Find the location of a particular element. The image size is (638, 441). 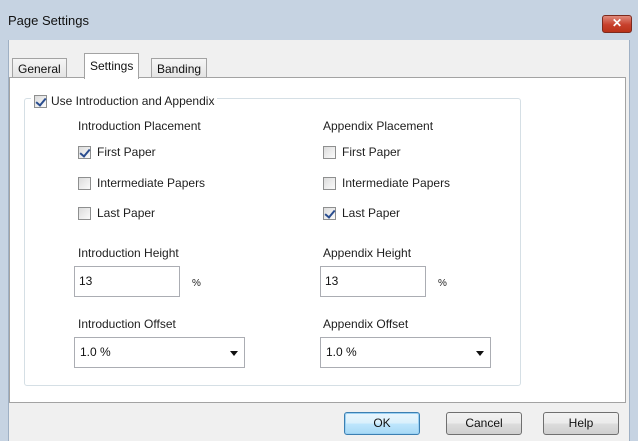

use-intro-appendix-checkbox: Use Introduction and Appendix is located at coordinates (124, 101).